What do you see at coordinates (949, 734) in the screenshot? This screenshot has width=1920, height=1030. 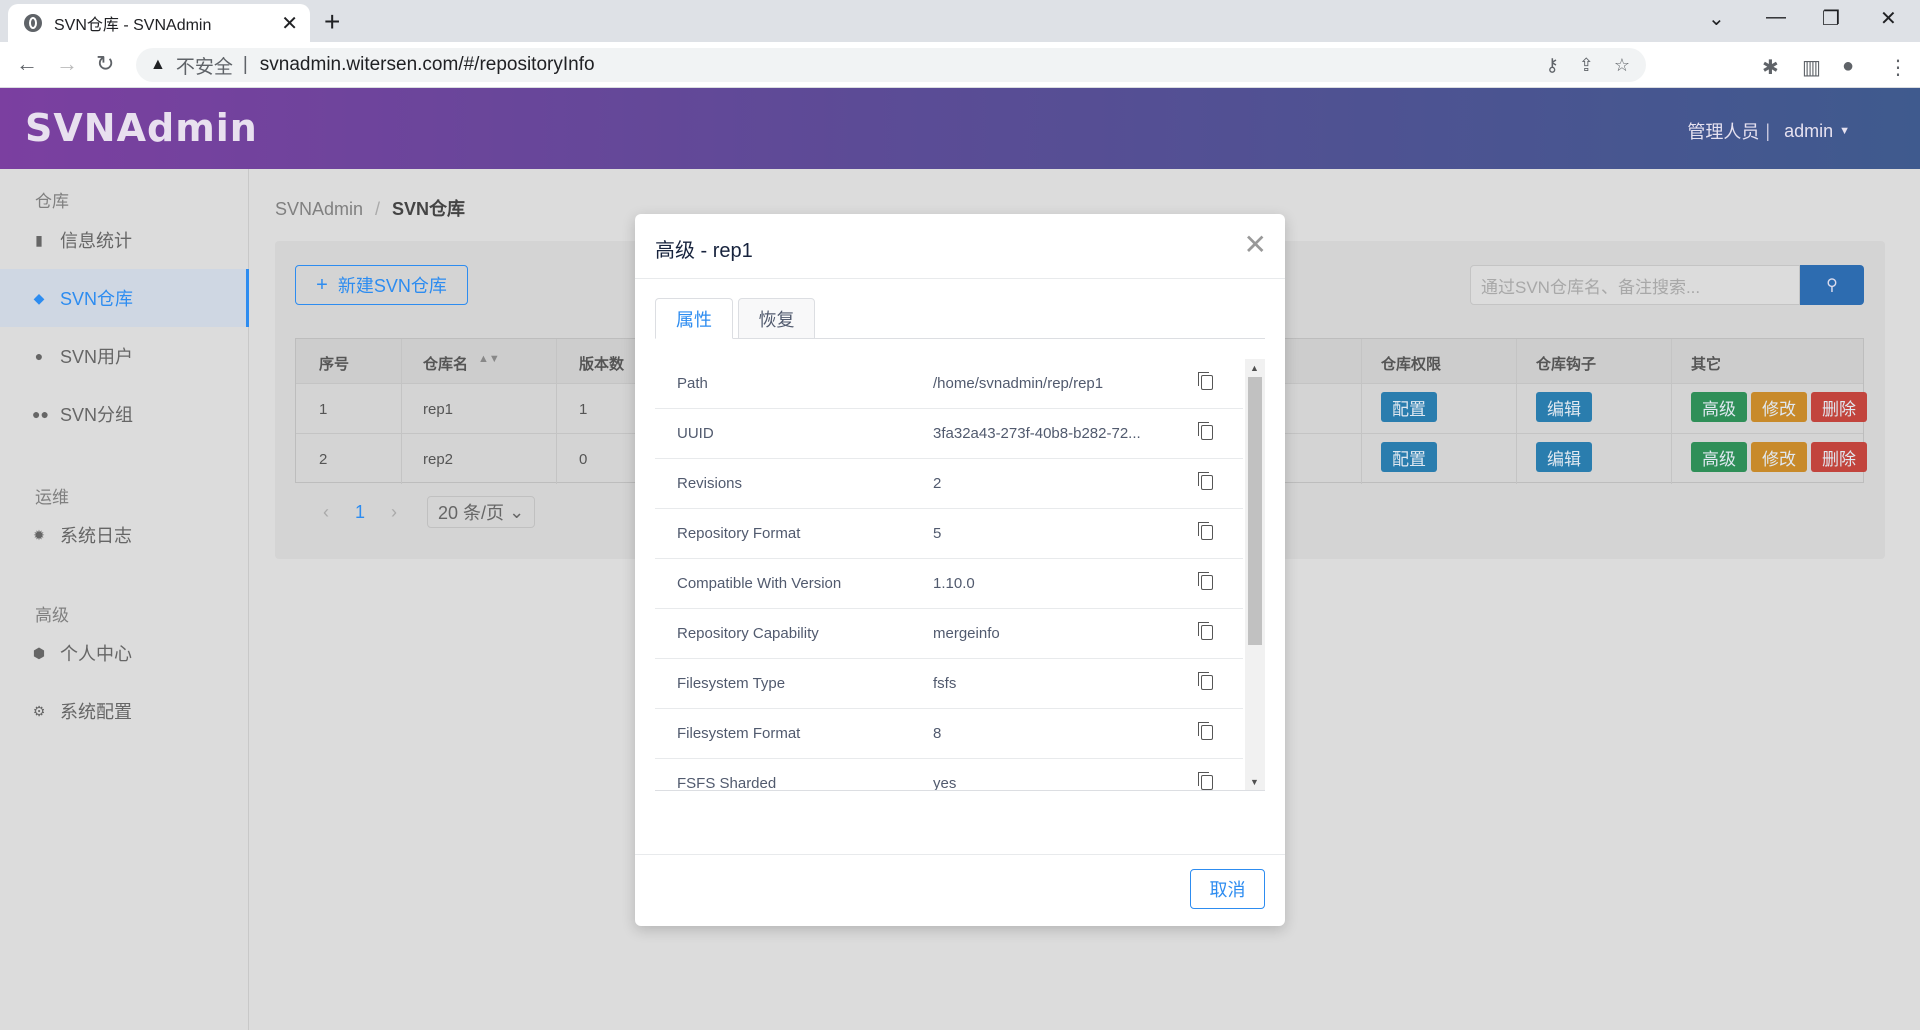 I see `property-row: Filesystem Format 8` at bounding box center [949, 734].